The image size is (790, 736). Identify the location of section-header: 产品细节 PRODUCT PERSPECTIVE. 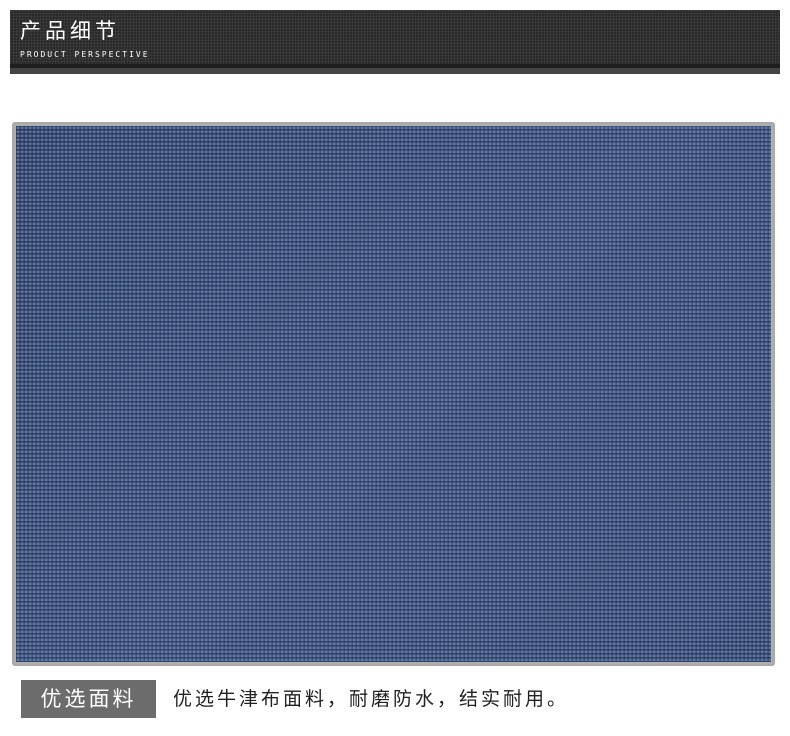
(395, 42).